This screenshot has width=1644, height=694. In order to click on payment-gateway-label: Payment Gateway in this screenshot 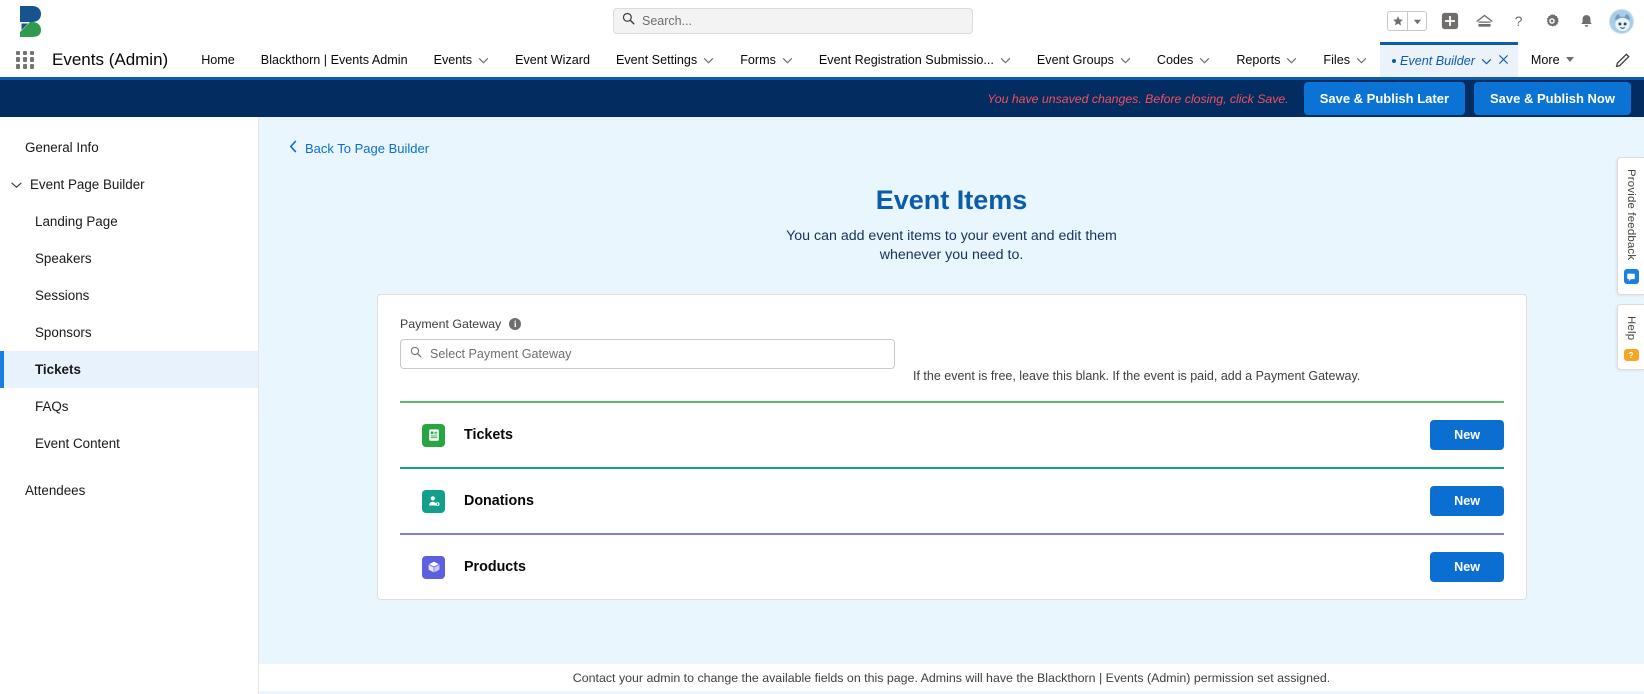, I will do `click(451, 324)`.